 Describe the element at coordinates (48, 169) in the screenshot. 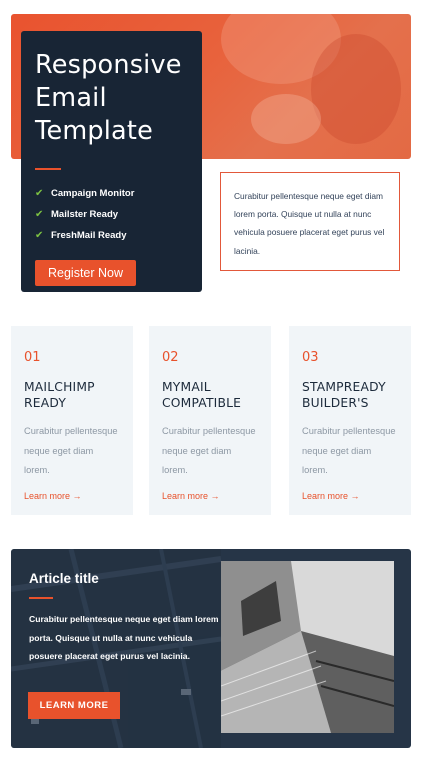

I see `hero-divider` at that location.